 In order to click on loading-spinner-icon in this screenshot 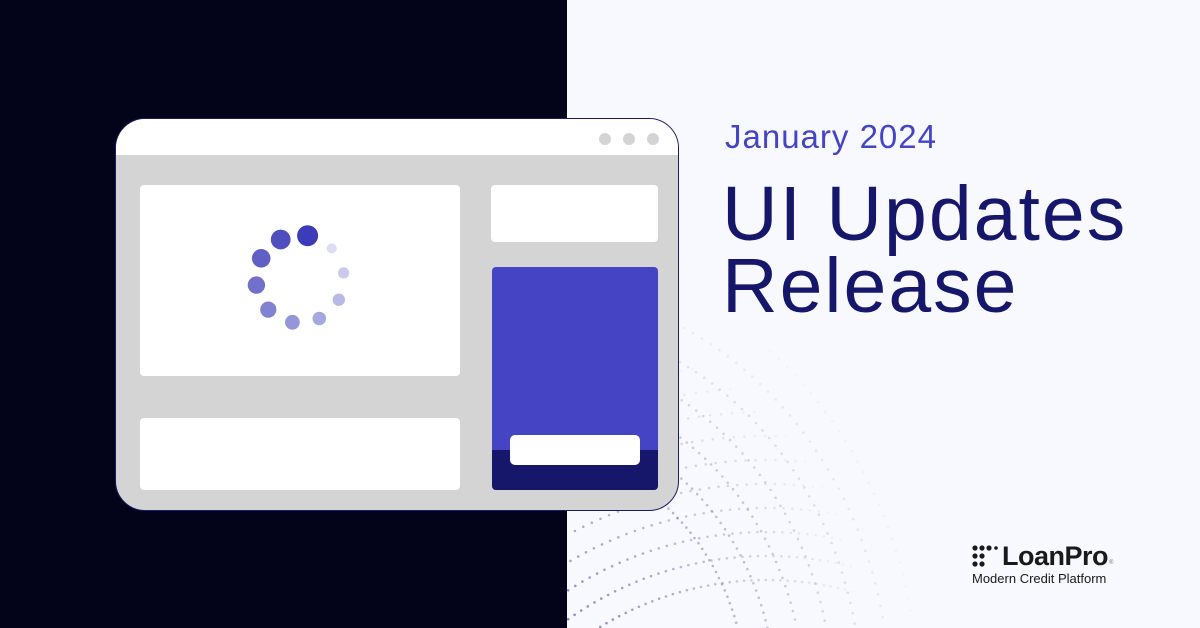, I will do `click(298, 277)`.